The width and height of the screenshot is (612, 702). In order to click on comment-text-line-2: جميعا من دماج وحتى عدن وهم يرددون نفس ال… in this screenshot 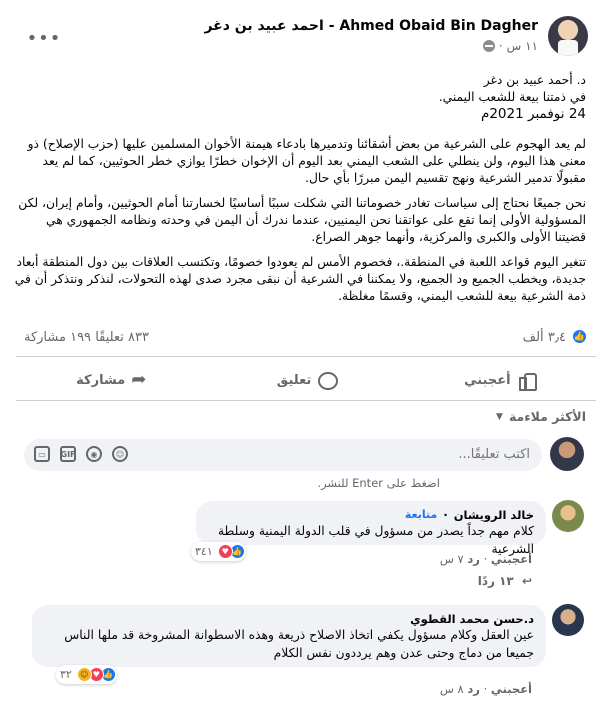, I will do `click(403, 653)`.